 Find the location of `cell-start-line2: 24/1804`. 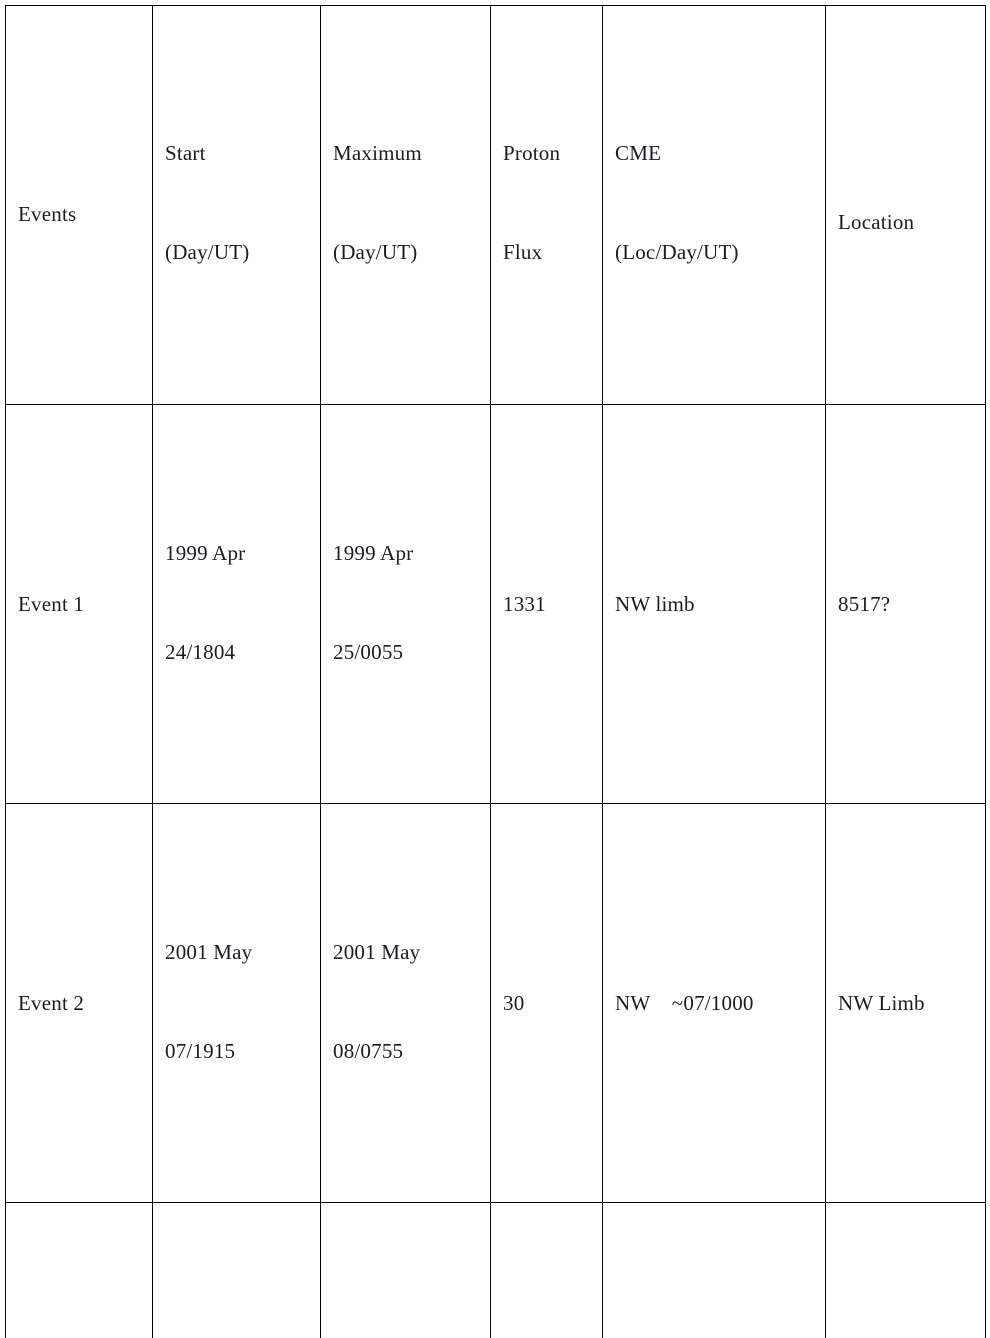

cell-start-line2: 24/1804 is located at coordinates (200, 652).